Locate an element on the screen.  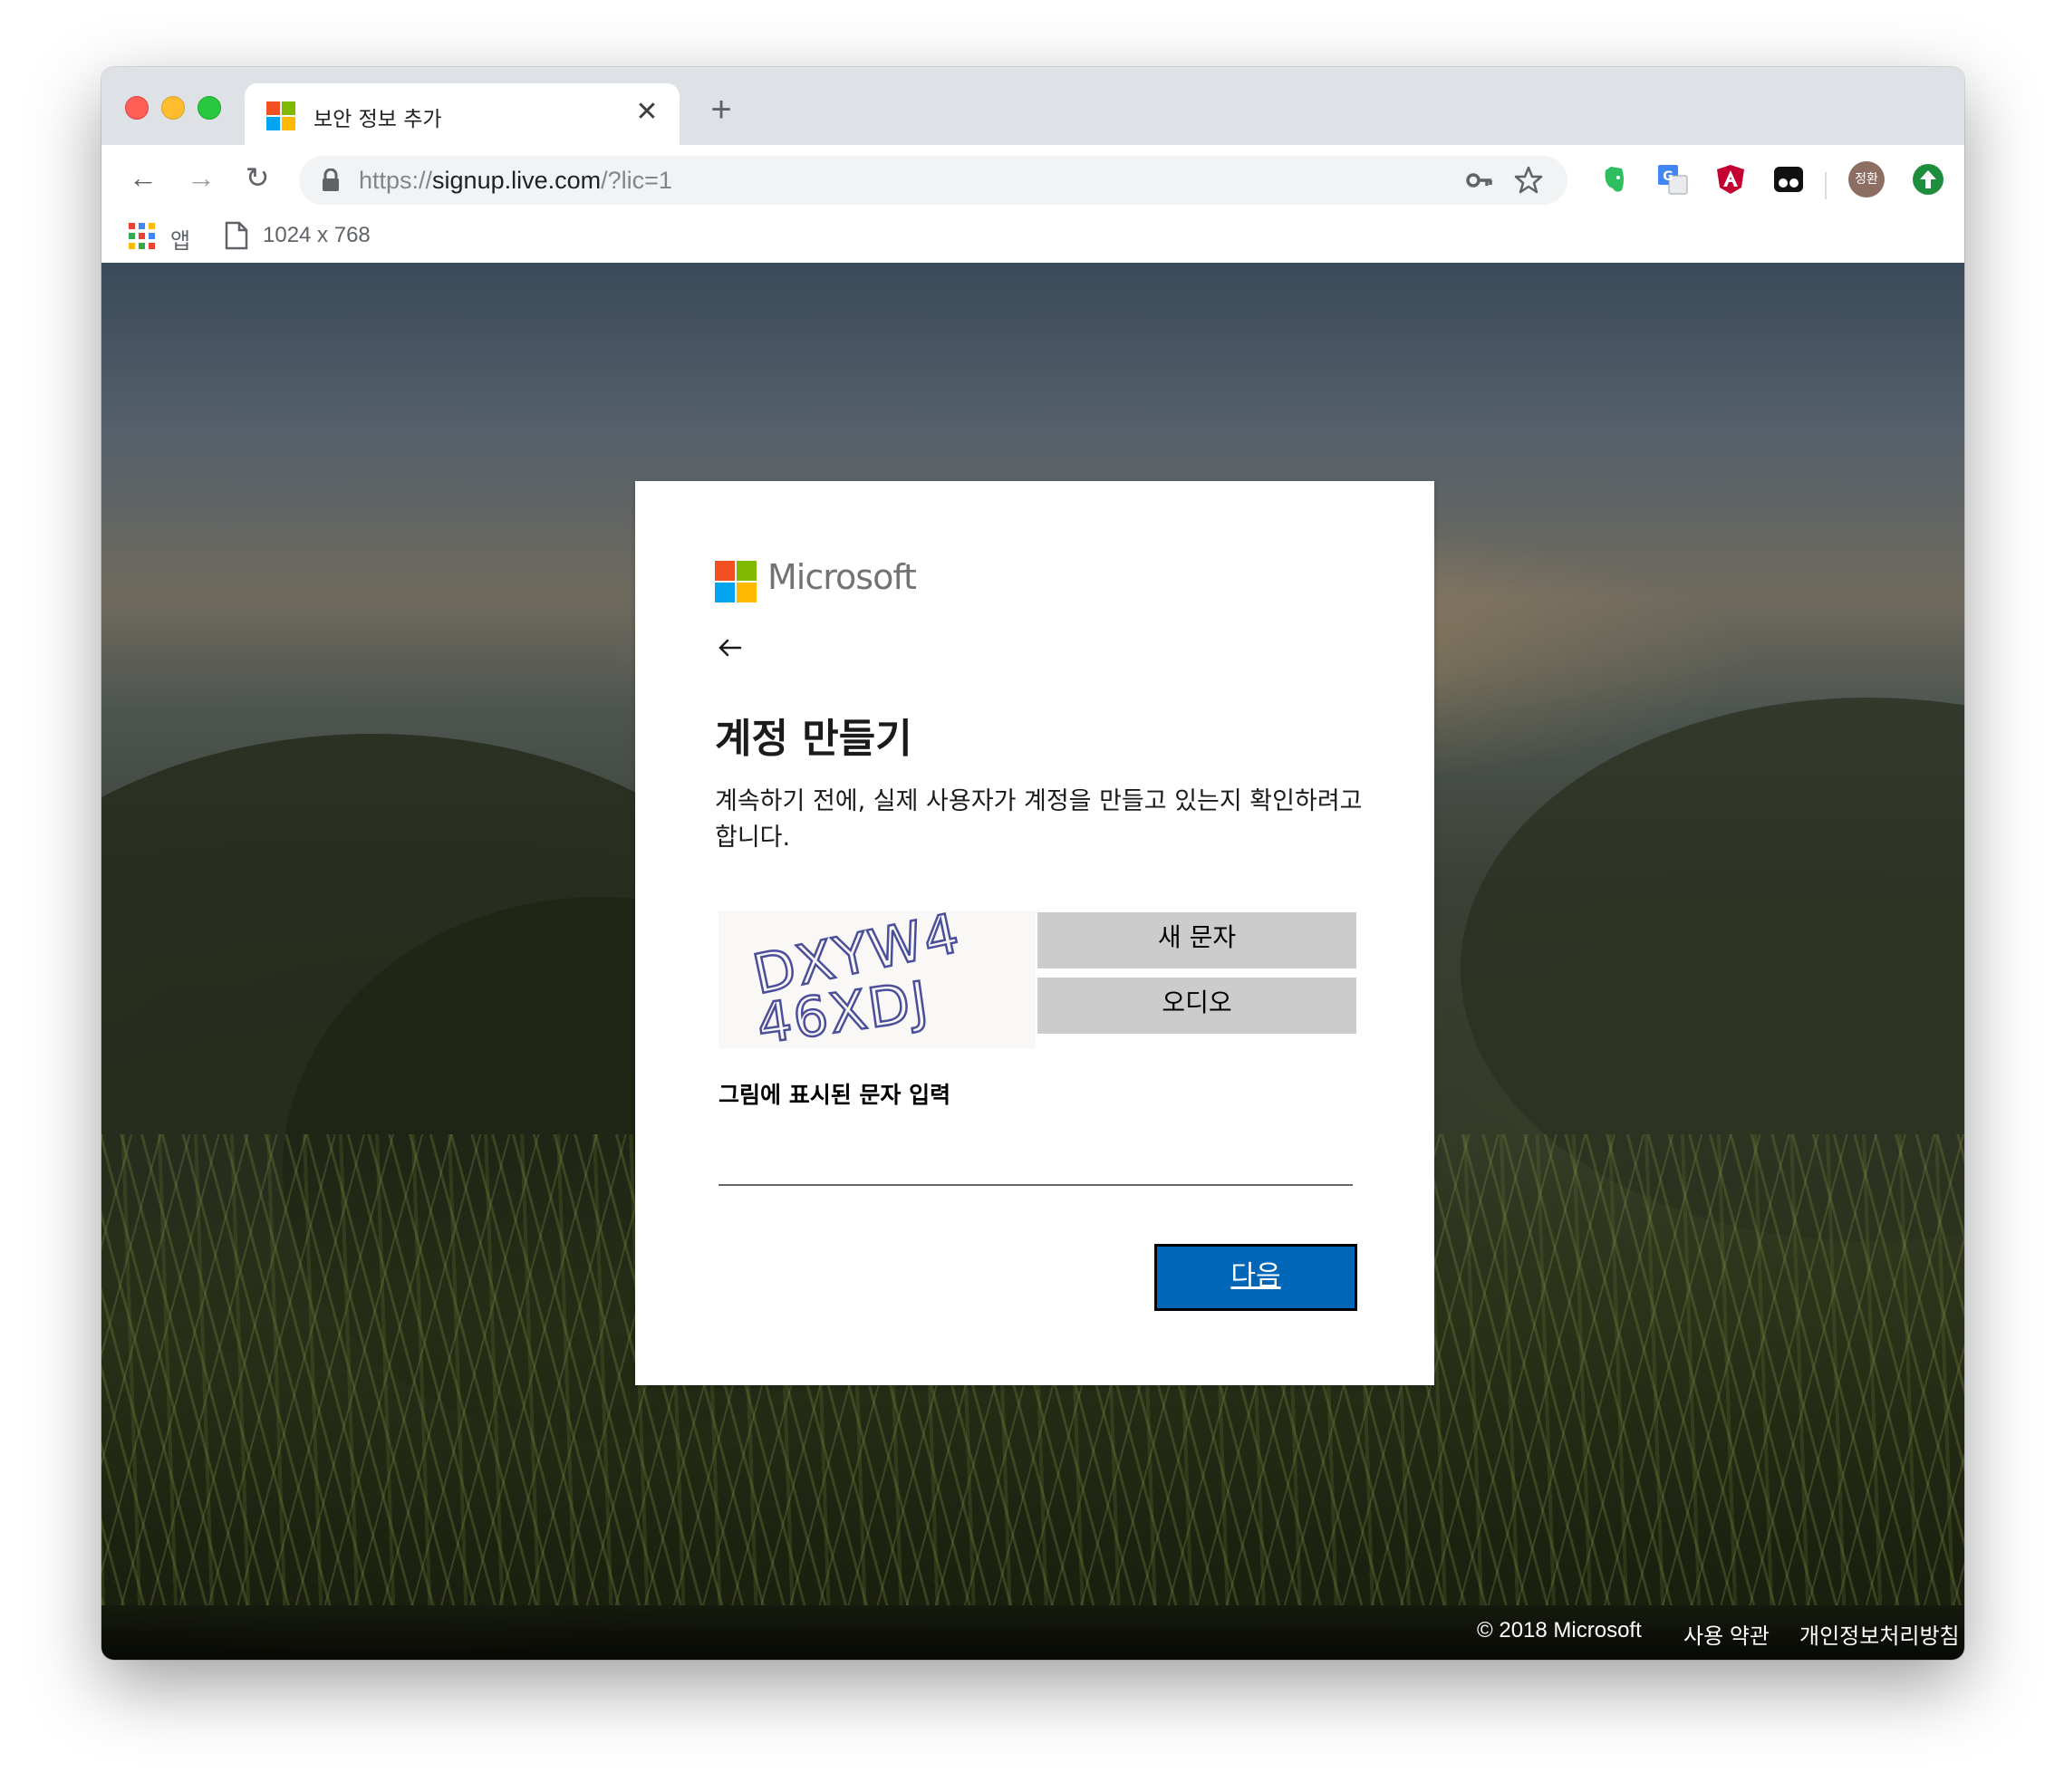
profile-avatar: 정환 is located at coordinates (1866, 179).